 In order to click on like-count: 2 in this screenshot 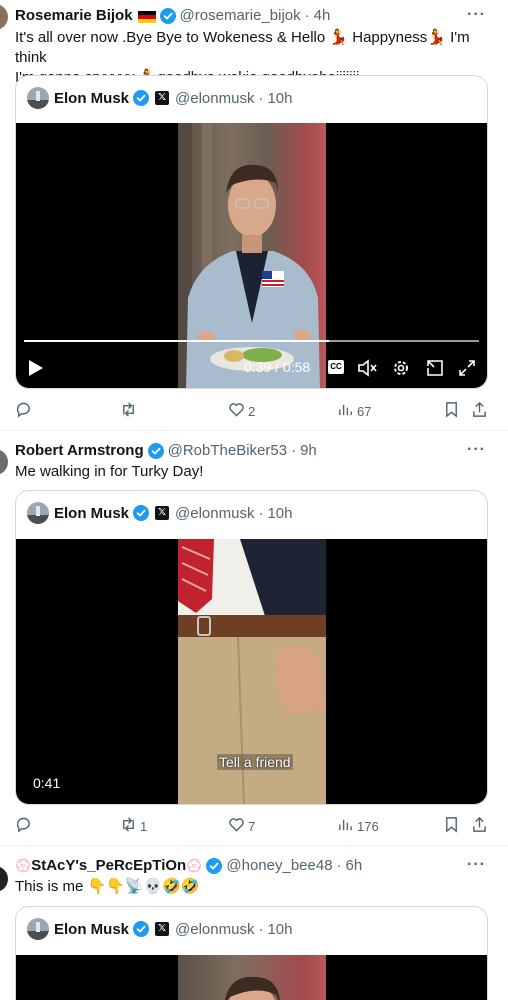, I will do `click(252, 411)`.